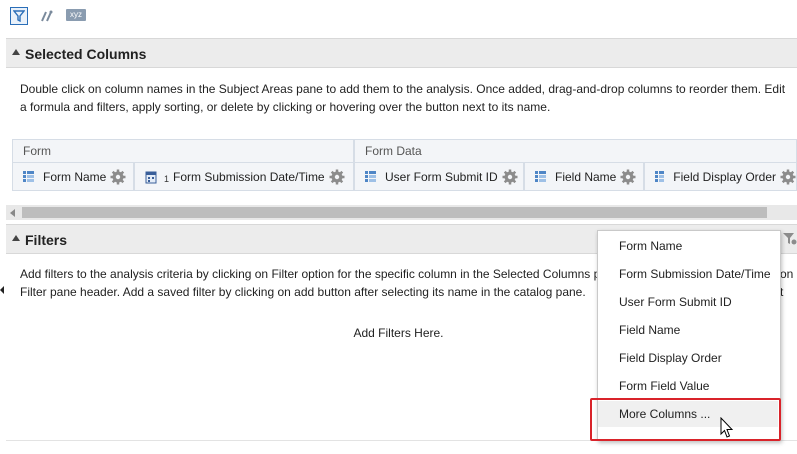 This screenshot has width=797, height=454. I want to click on column-field-name: Field Name, so click(584, 176).